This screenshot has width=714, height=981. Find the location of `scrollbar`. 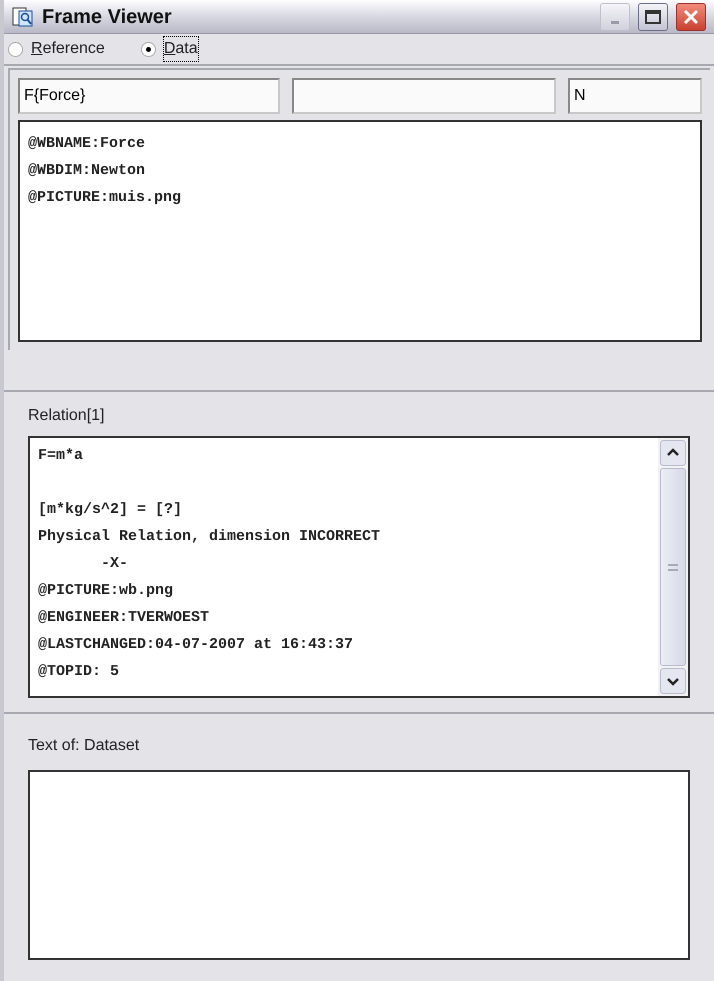

scrollbar is located at coordinates (673, 567).